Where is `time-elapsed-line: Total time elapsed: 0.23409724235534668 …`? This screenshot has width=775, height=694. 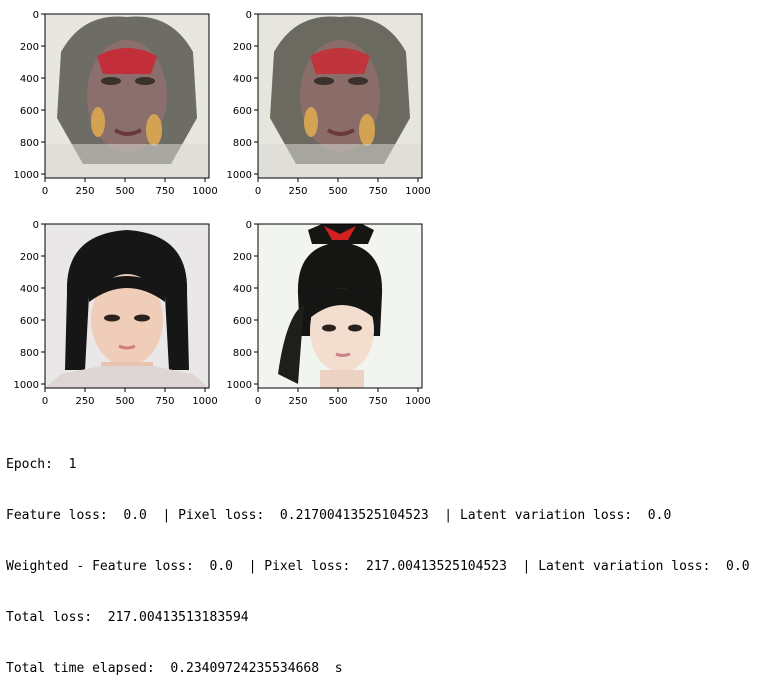
time-elapsed-line: Total time elapsed: 0.23409724235534668 … is located at coordinates (174, 668).